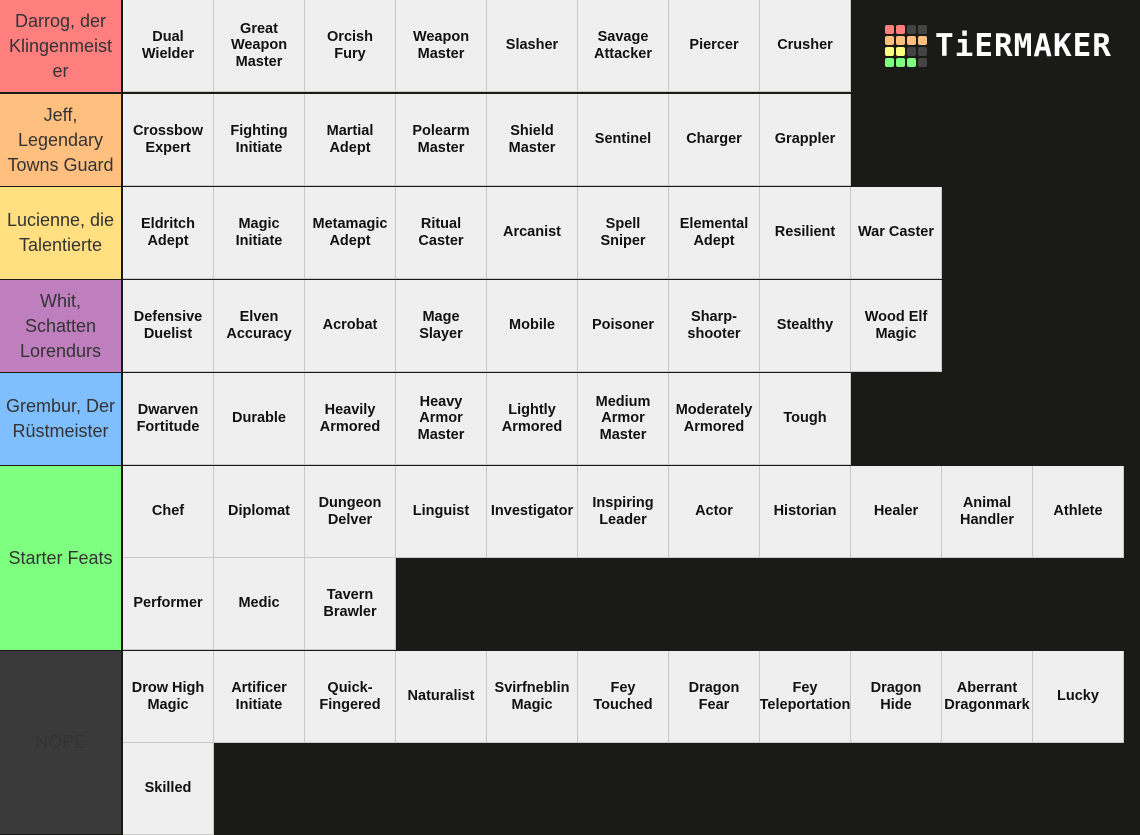  What do you see at coordinates (441, 140) in the screenshot?
I see `tier-item: Polearm Master` at bounding box center [441, 140].